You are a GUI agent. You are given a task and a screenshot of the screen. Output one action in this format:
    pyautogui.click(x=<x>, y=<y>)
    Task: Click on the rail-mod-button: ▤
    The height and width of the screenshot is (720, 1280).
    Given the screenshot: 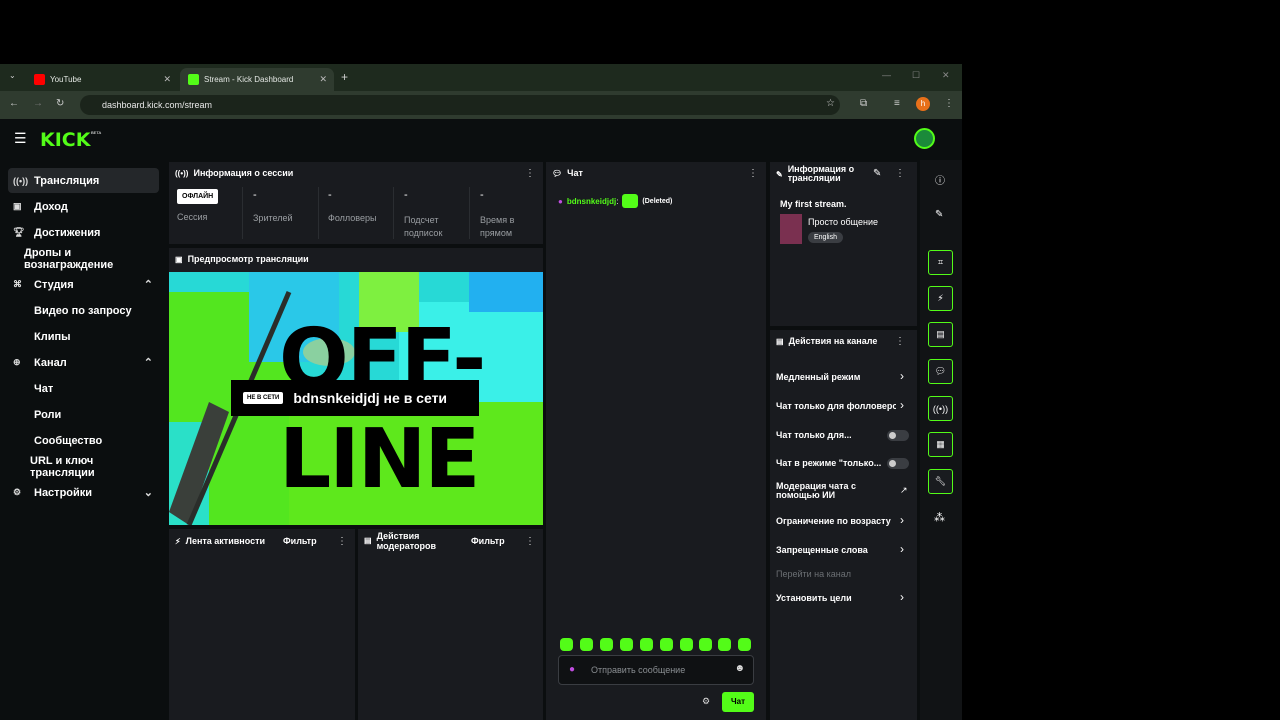 What is the action you would take?
    pyautogui.click(x=940, y=334)
    